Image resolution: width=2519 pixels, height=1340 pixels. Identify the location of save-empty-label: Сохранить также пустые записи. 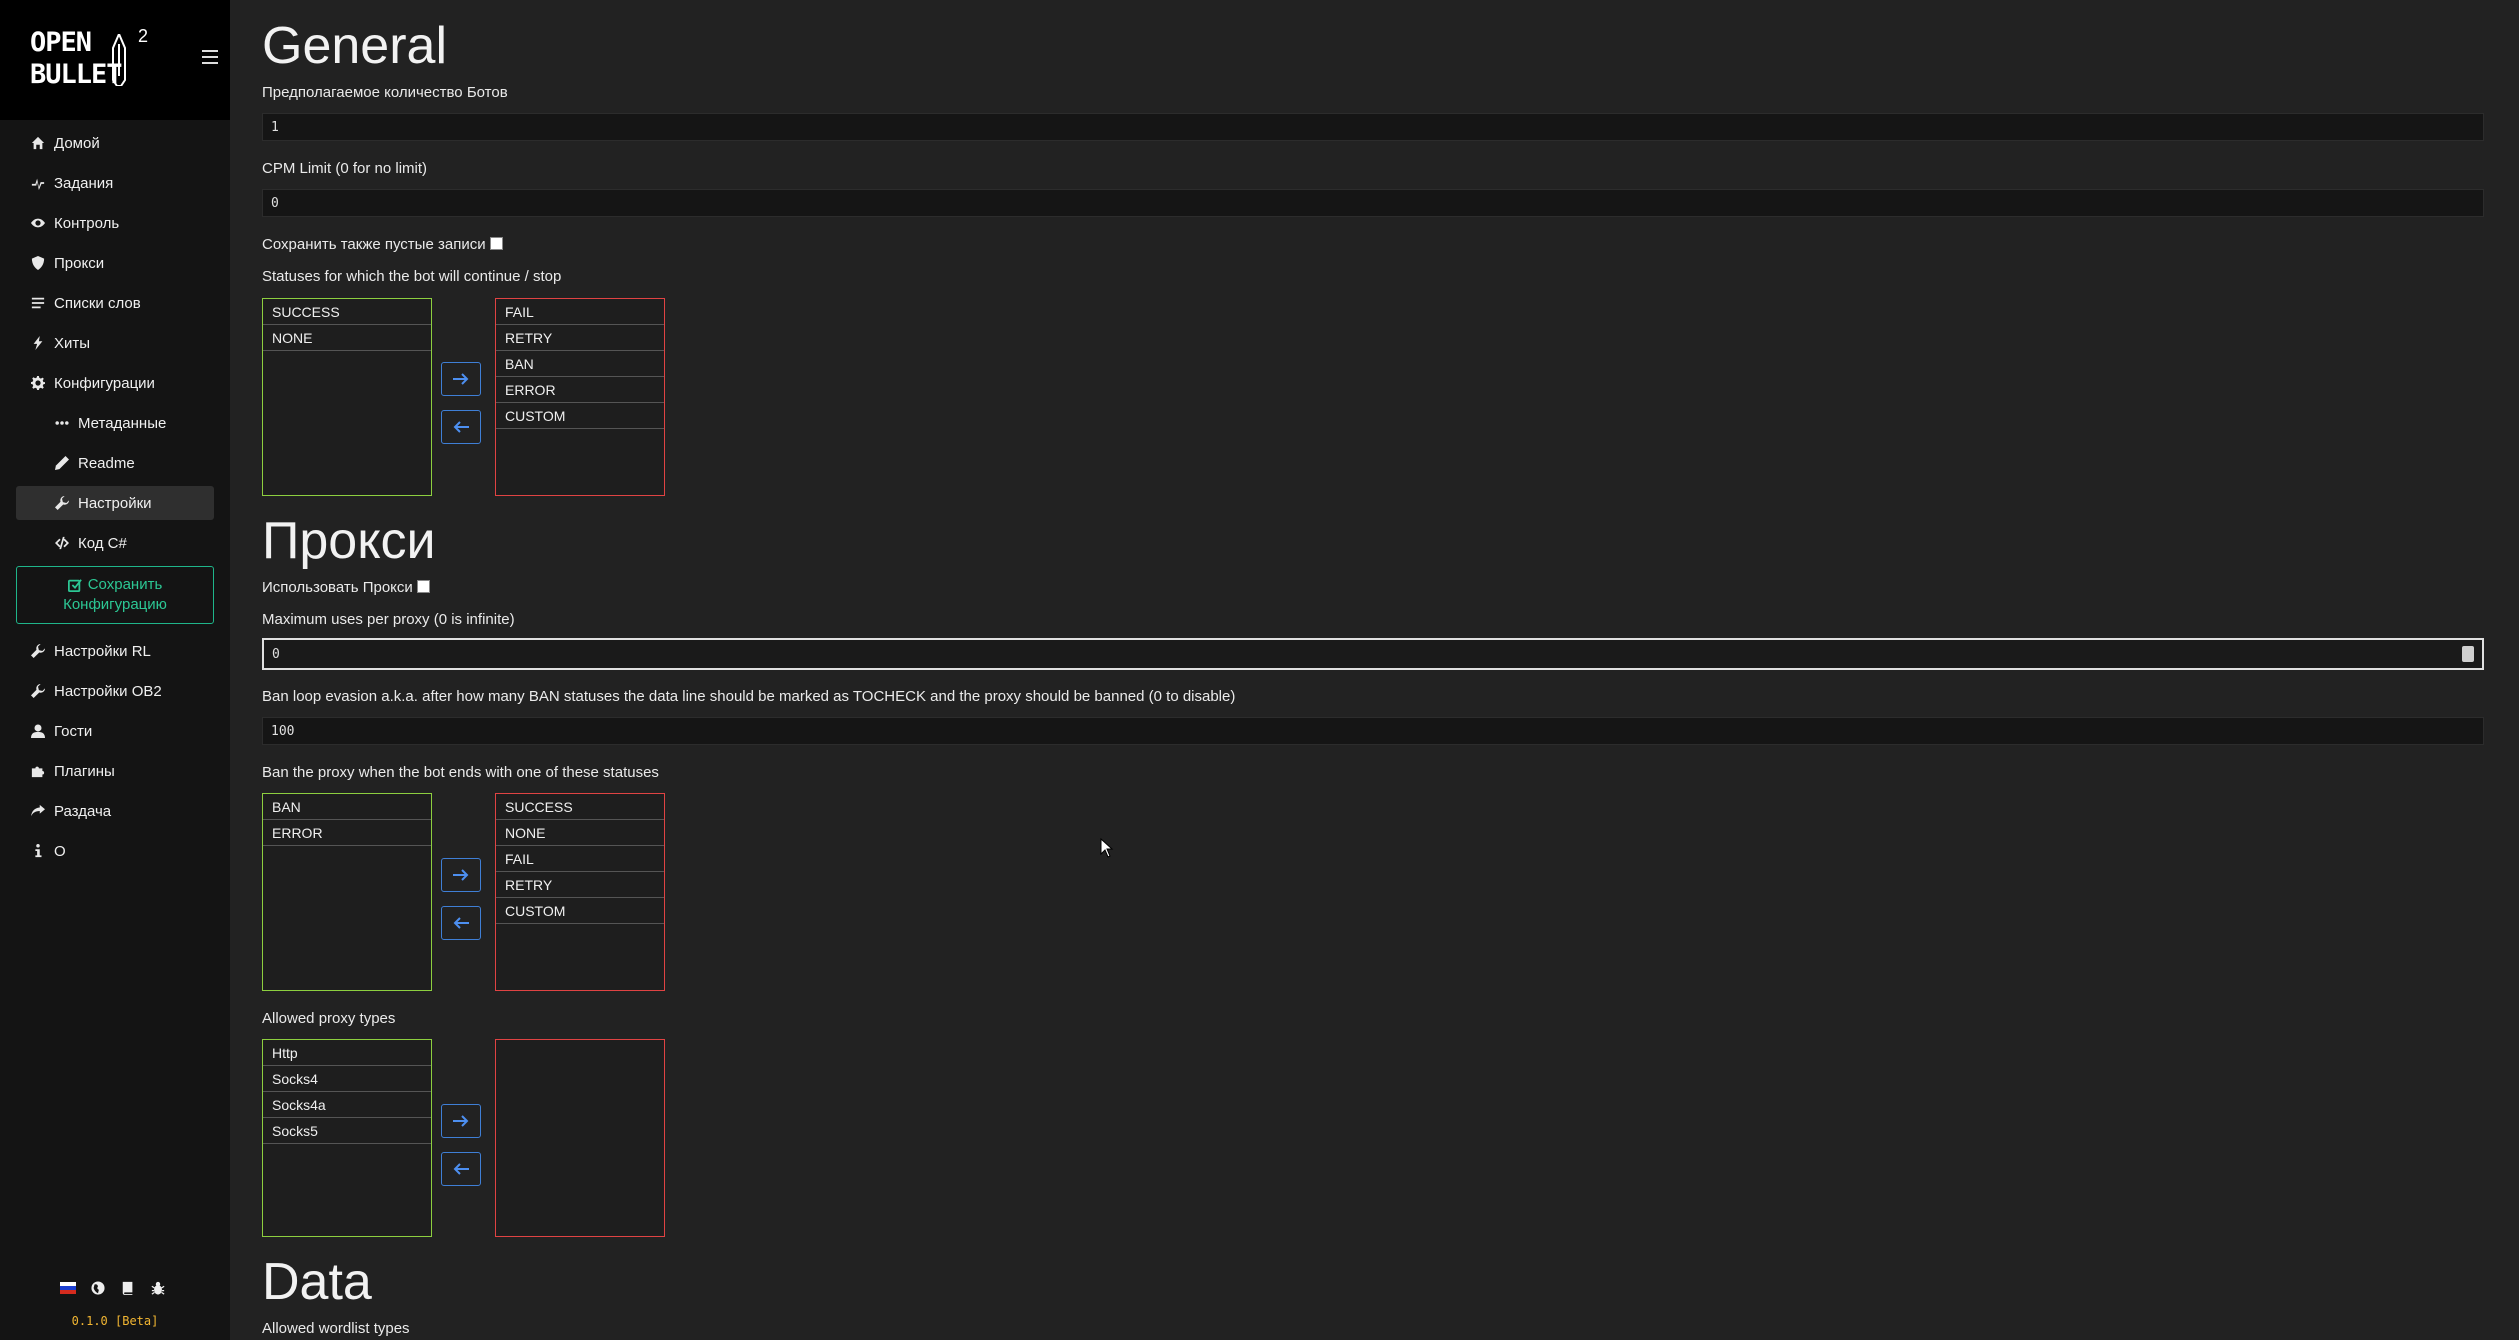
(374, 244).